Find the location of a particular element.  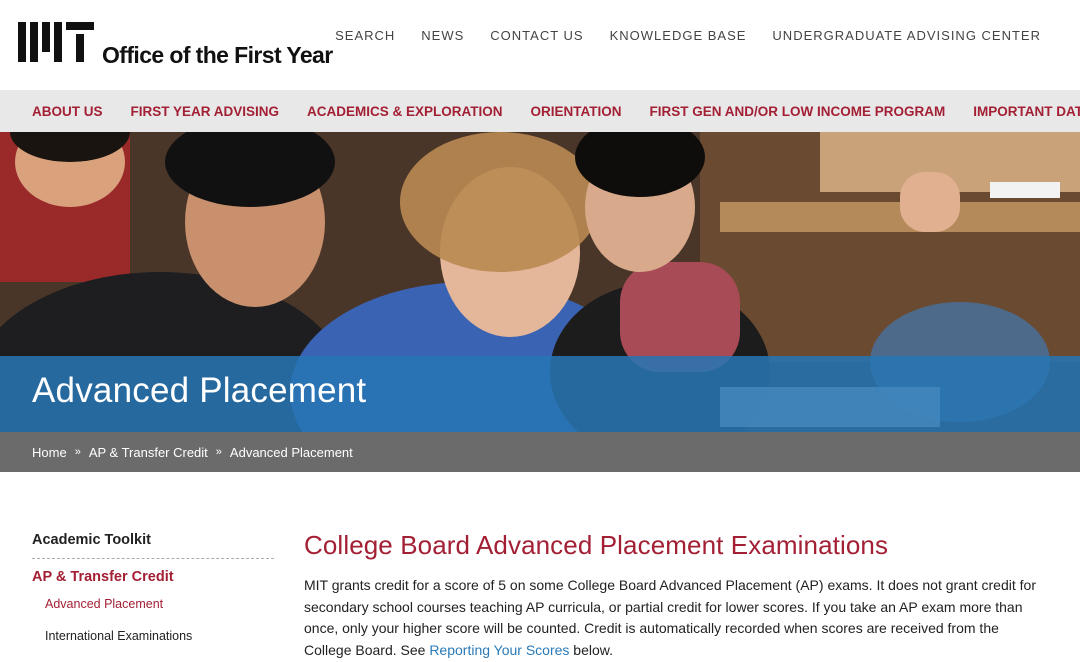

mit-logo: Office of the First Year is located at coordinates (175, 45).